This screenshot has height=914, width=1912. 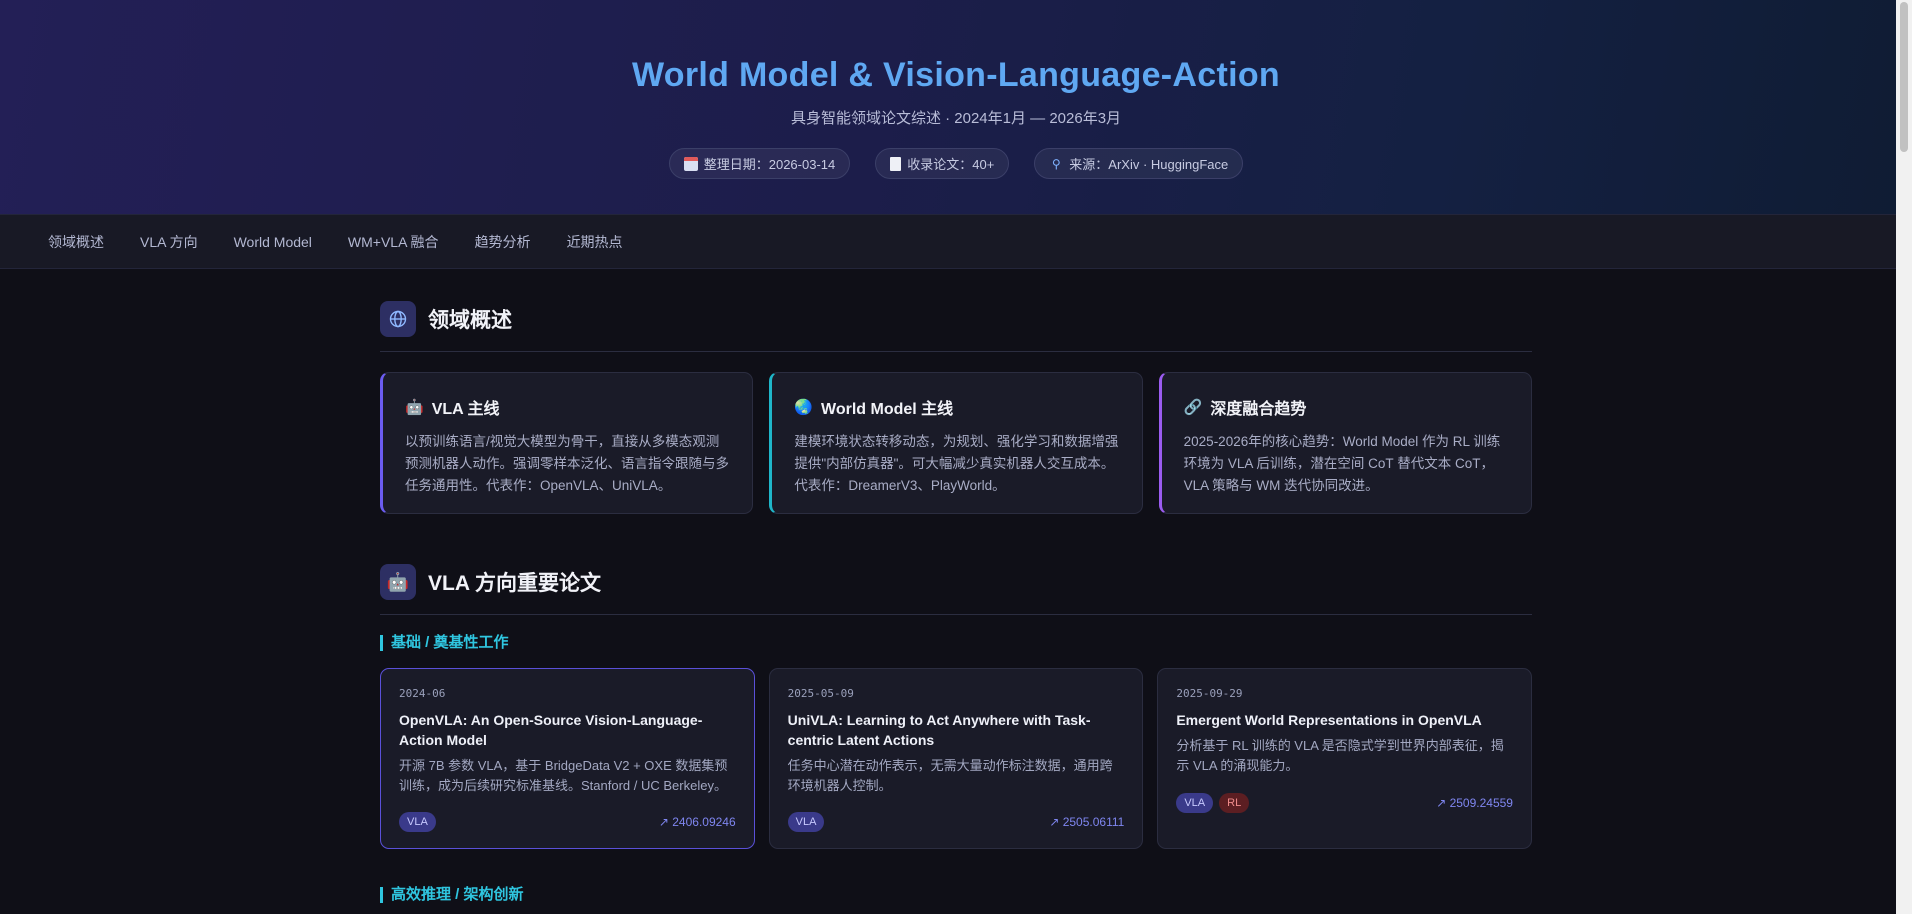 What do you see at coordinates (956, 326) in the screenshot?
I see `overview-header: 领域概述` at bounding box center [956, 326].